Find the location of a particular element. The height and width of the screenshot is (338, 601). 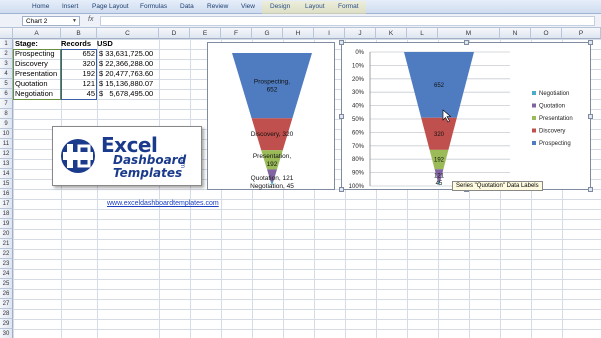

row-header: 20 is located at coordinates (6, 234).